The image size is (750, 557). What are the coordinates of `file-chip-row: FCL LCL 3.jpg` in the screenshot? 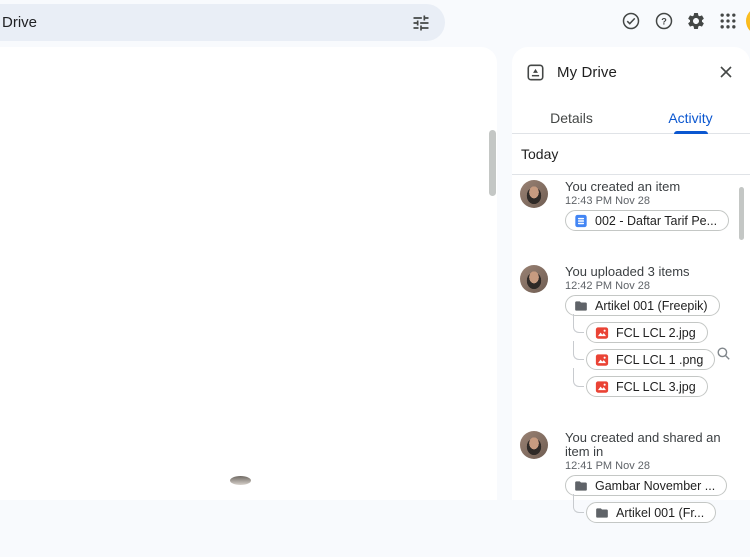 It's located at (646, 382).